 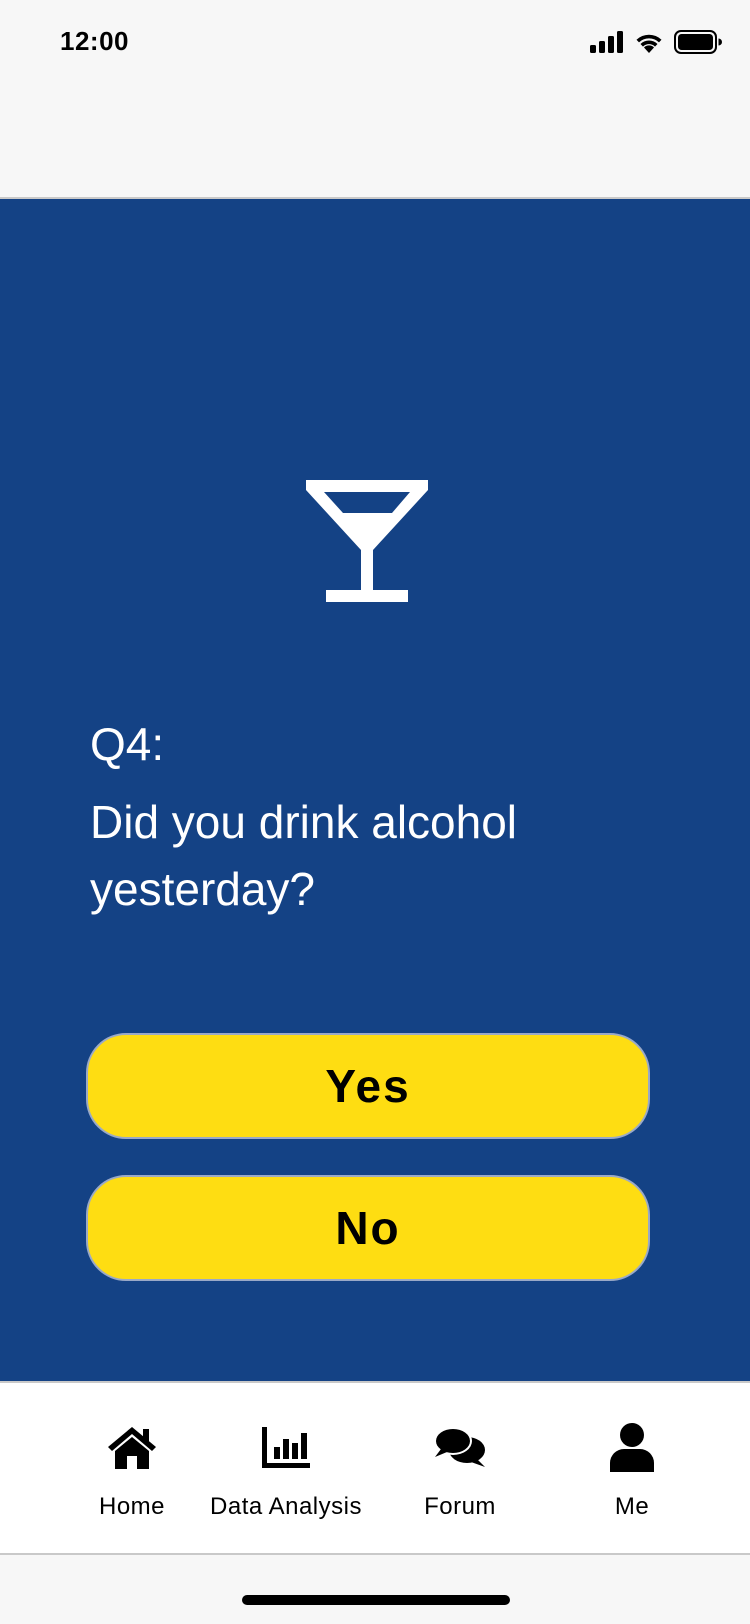 What do you see at coordinates (632, 1506) in the screenshot?
I see `tab-me-label: Me` at bounding box center [632, 1506].